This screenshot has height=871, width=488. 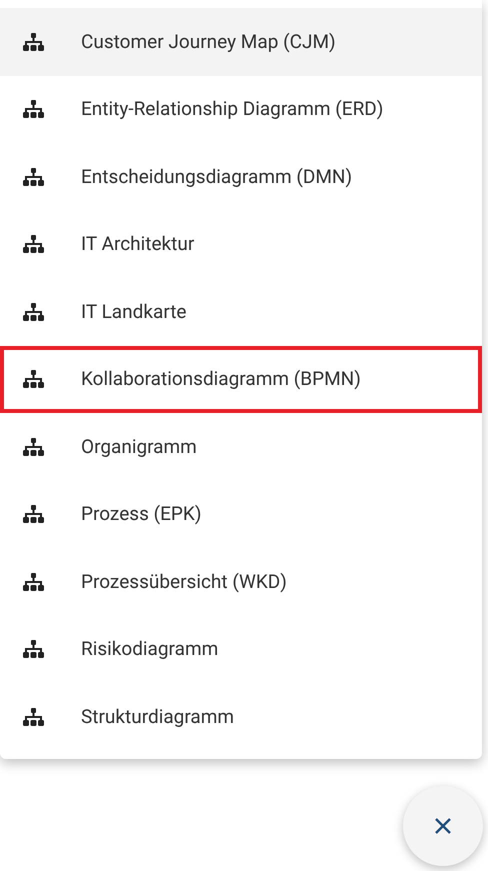 What do you see at coordinates (241, 42) in the screenshot?
I see `menu-item: Customer Journey Map (CJM)` at bounding box center [241, 42].